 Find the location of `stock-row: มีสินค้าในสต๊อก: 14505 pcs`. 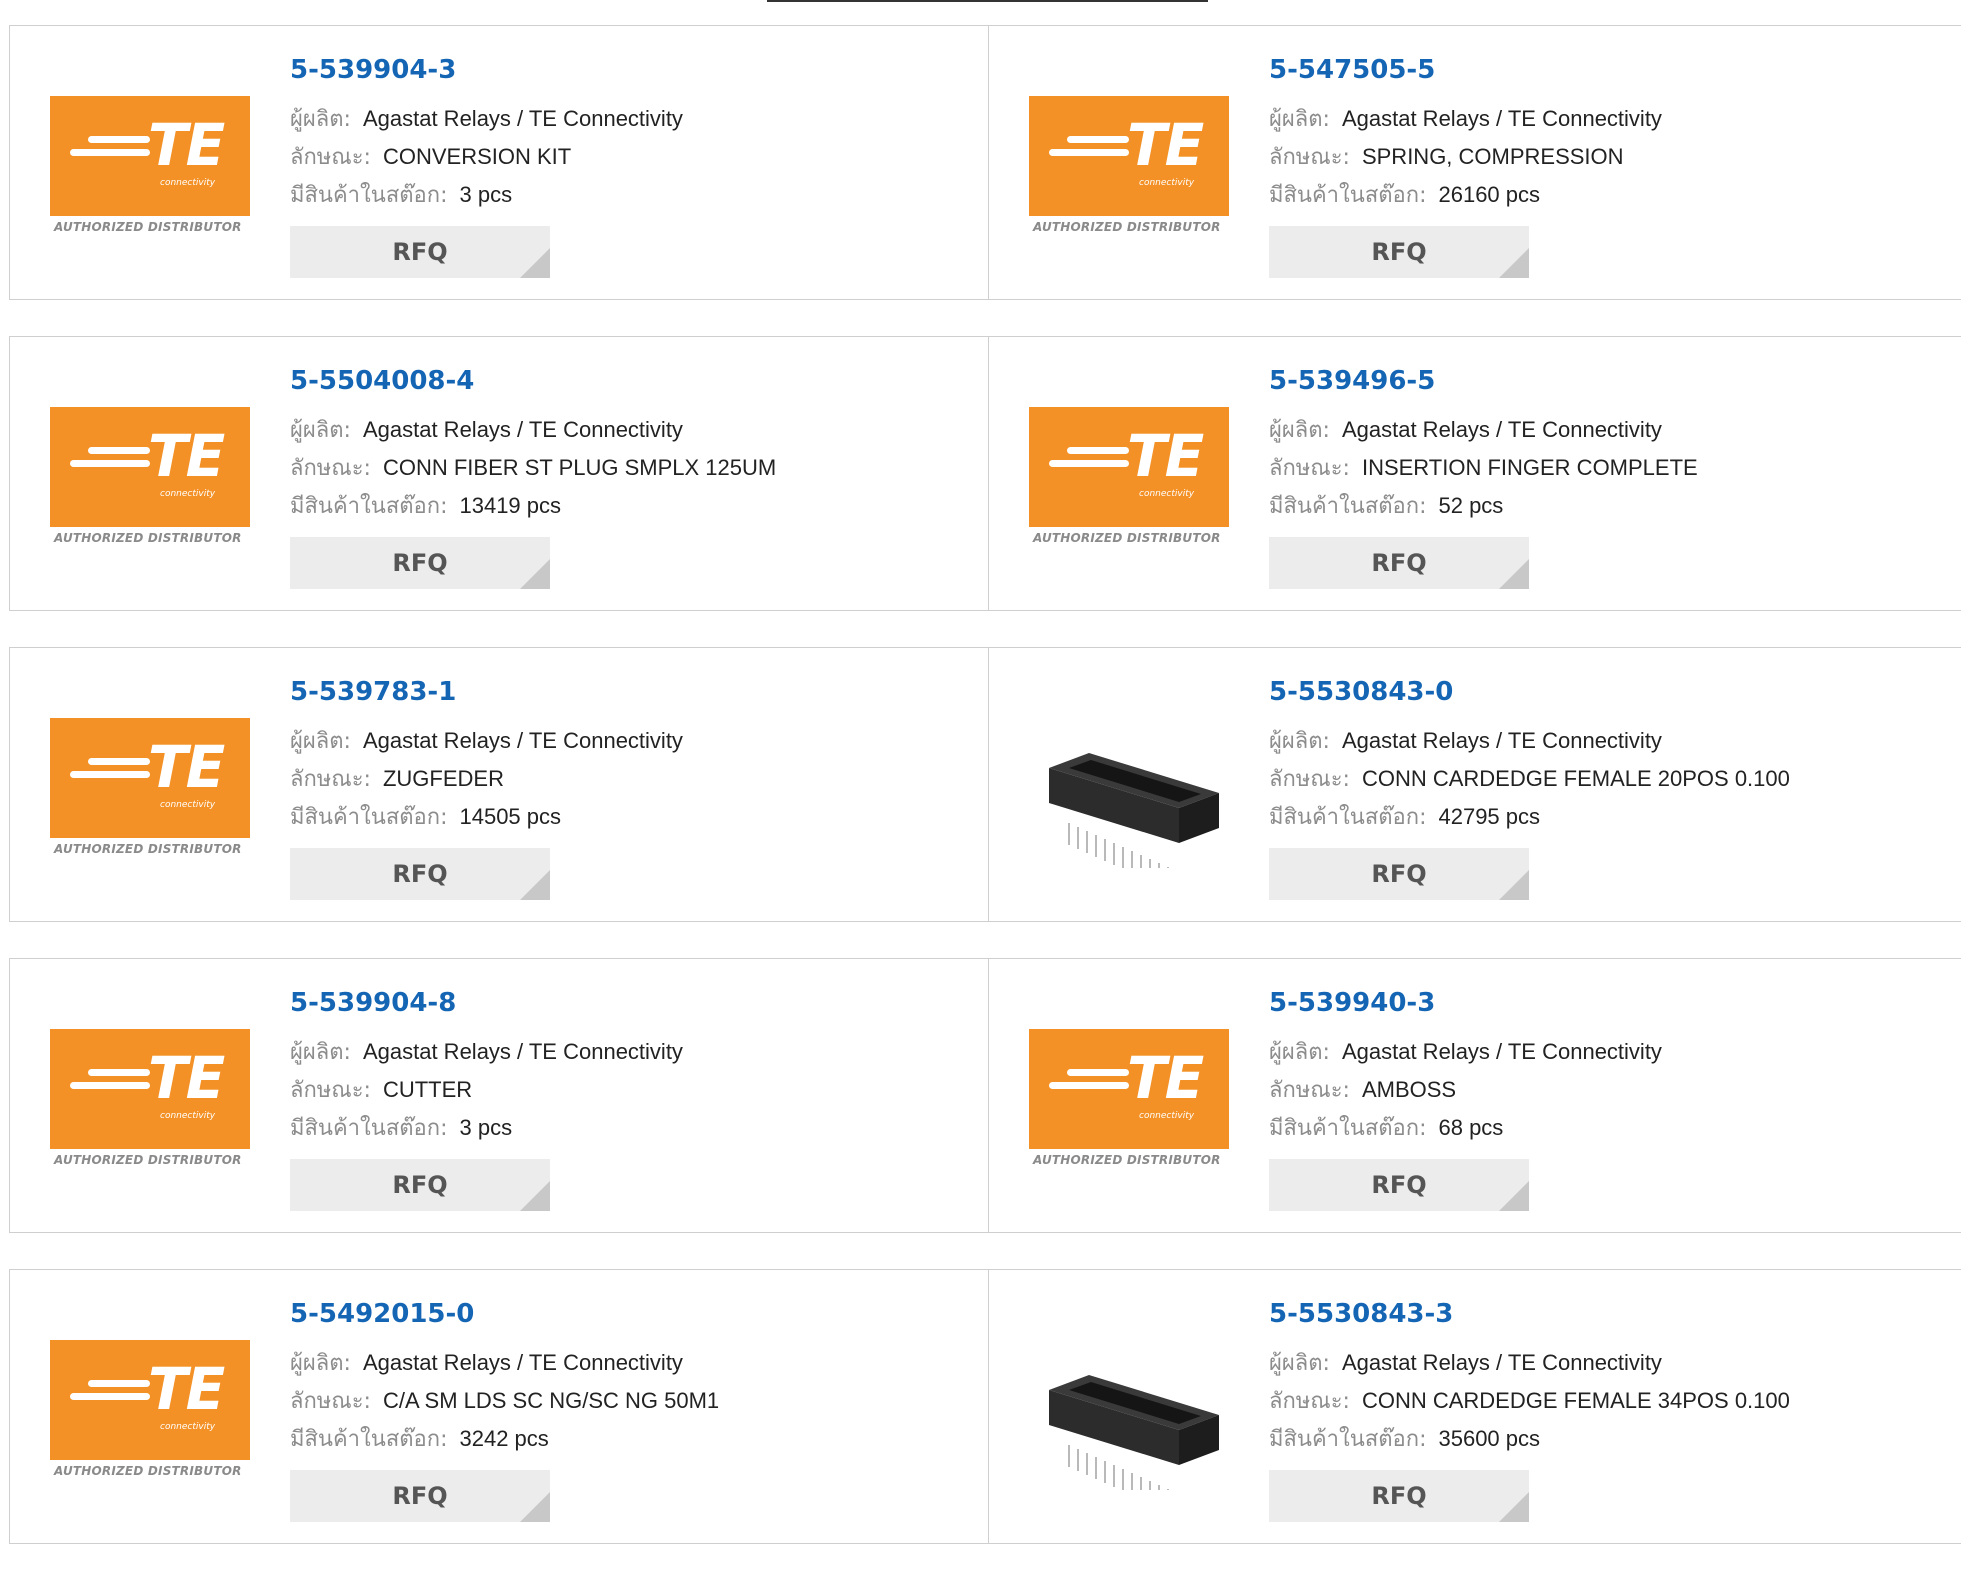

stock-row: มีสินค้าในสต๊อก: 14505 pcs is located at coordinates (486, 817).